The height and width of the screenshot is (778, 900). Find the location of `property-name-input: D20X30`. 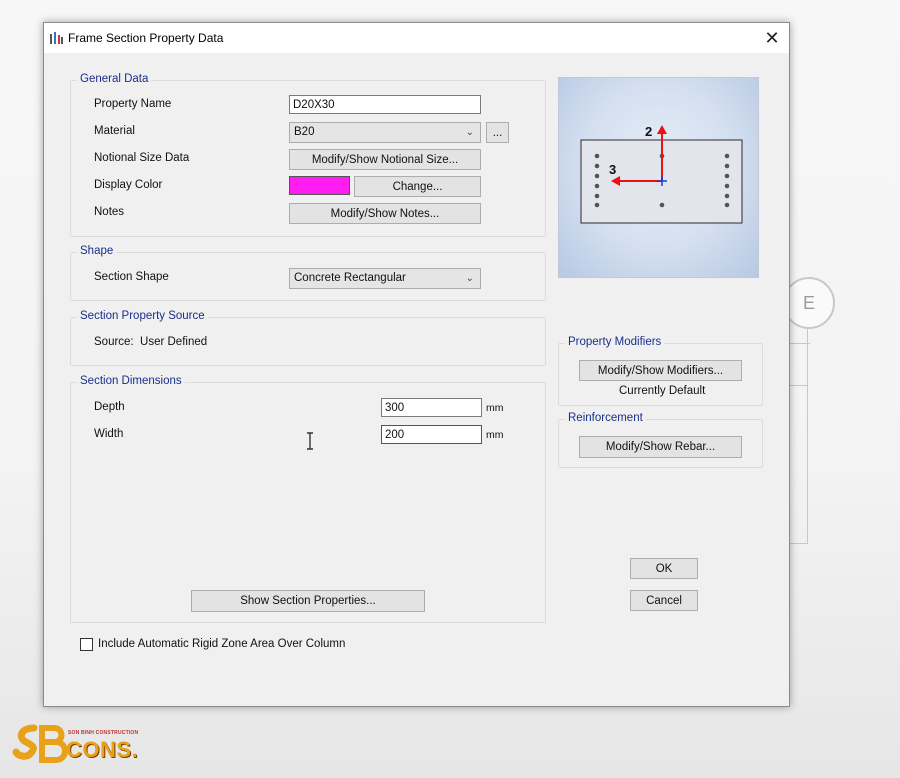

property-name-input: D20X30 is located at coordinates (385, 104).